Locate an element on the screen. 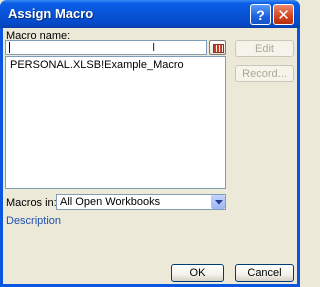 The image size is (320, 287). help-icon: ? is located at coordinates (260, 14).